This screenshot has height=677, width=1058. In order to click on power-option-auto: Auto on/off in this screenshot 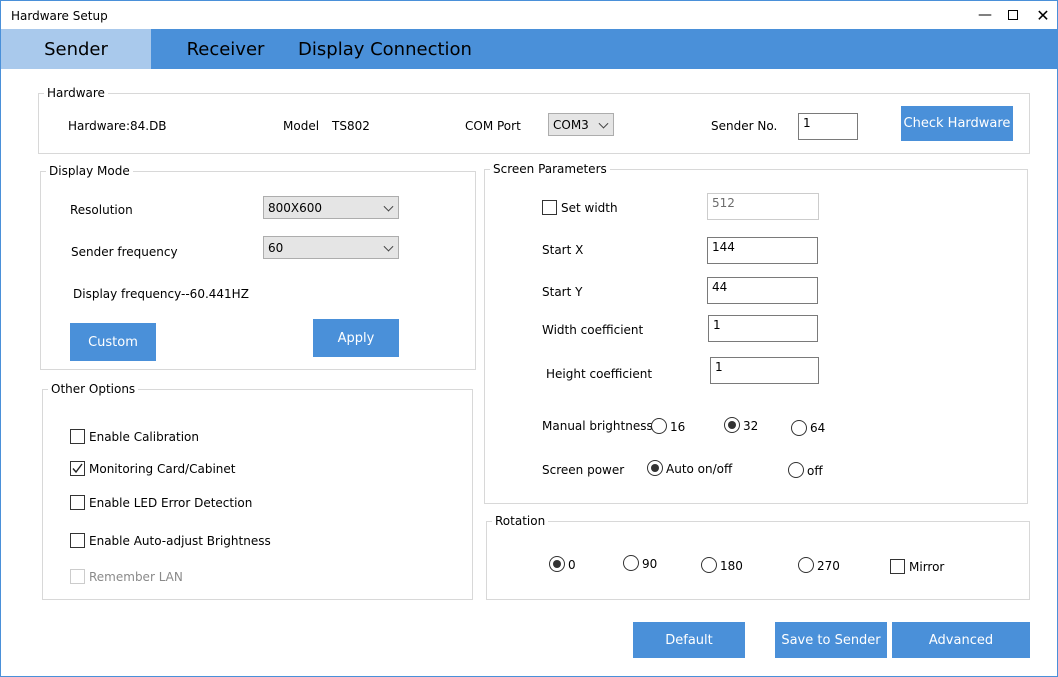, I will do `click(699, 469)`.